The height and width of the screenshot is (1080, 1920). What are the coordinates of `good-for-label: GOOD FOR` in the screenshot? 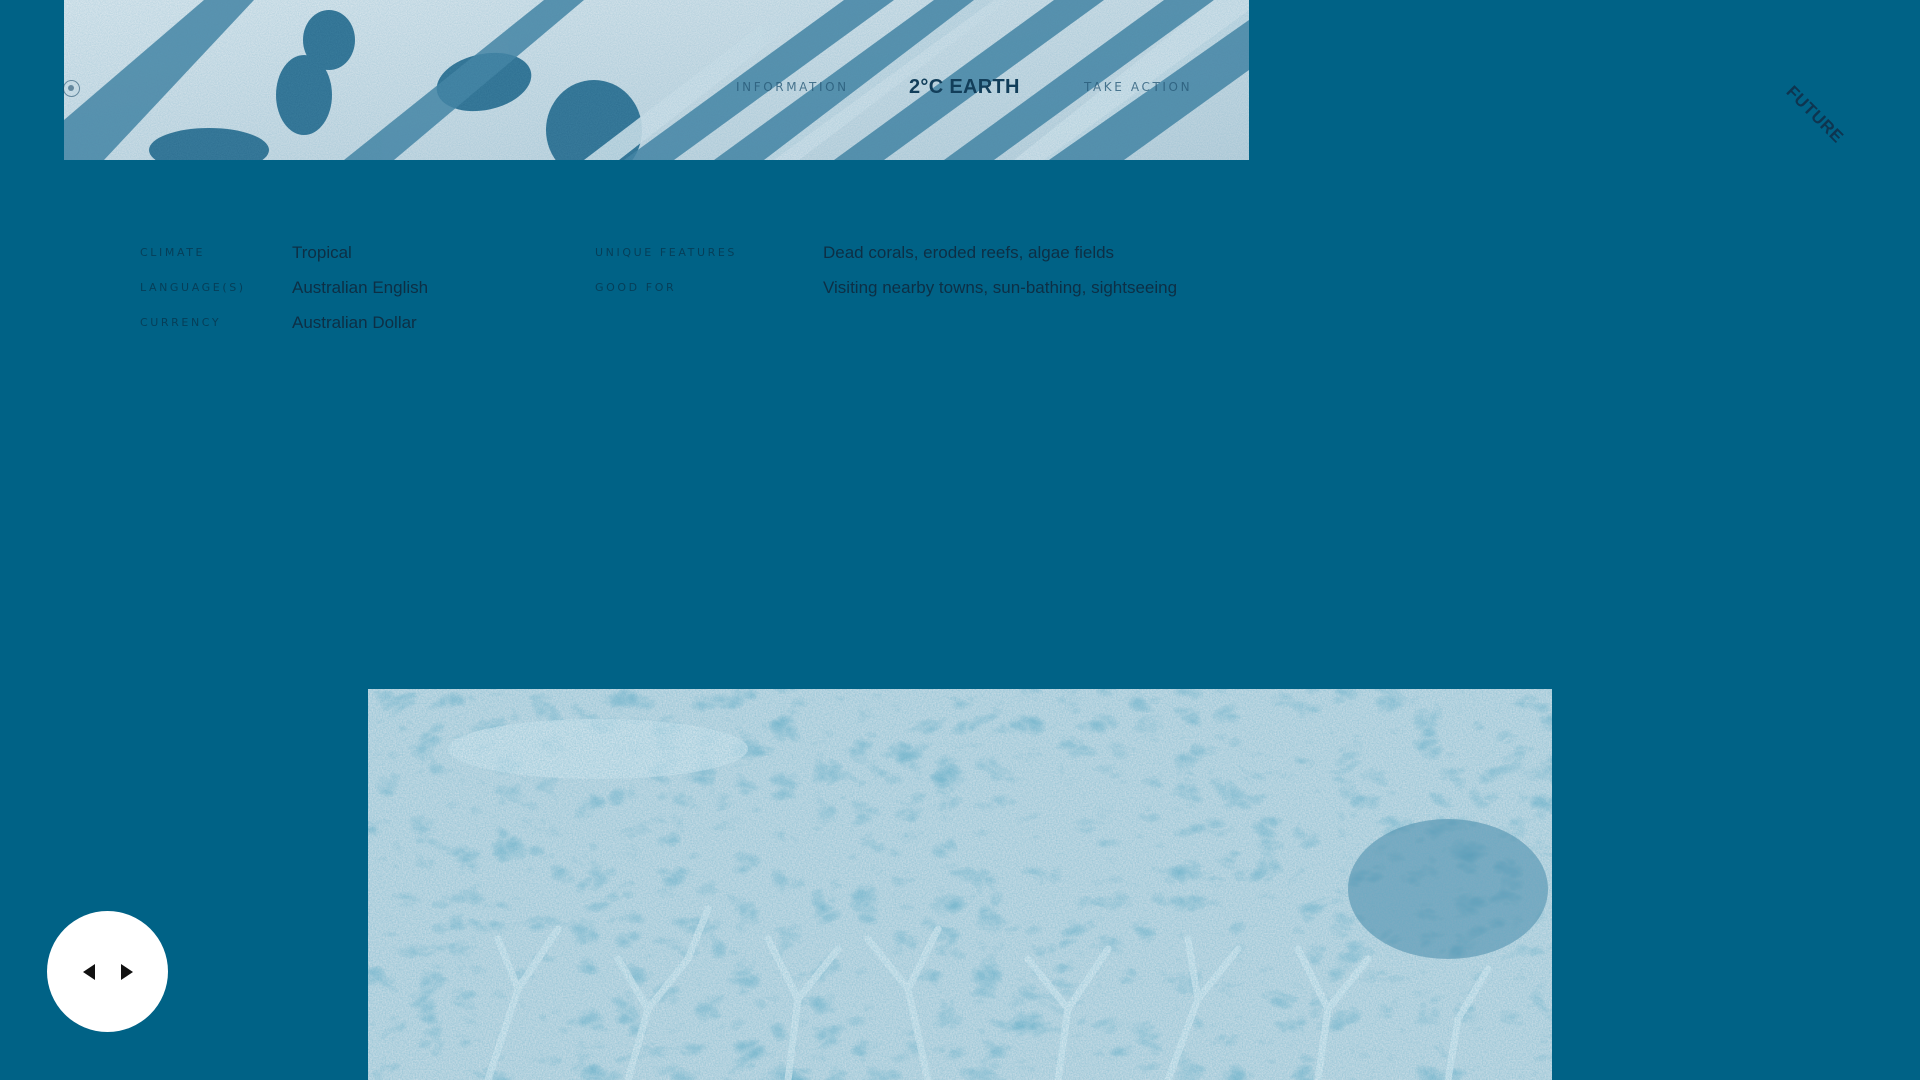 It's located at (636, 287).